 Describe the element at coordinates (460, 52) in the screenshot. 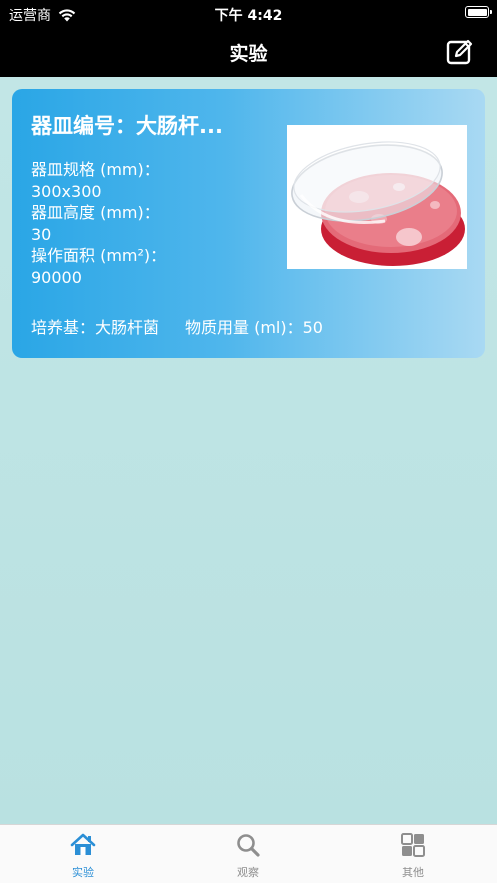

I see `edit-icon` at that location.